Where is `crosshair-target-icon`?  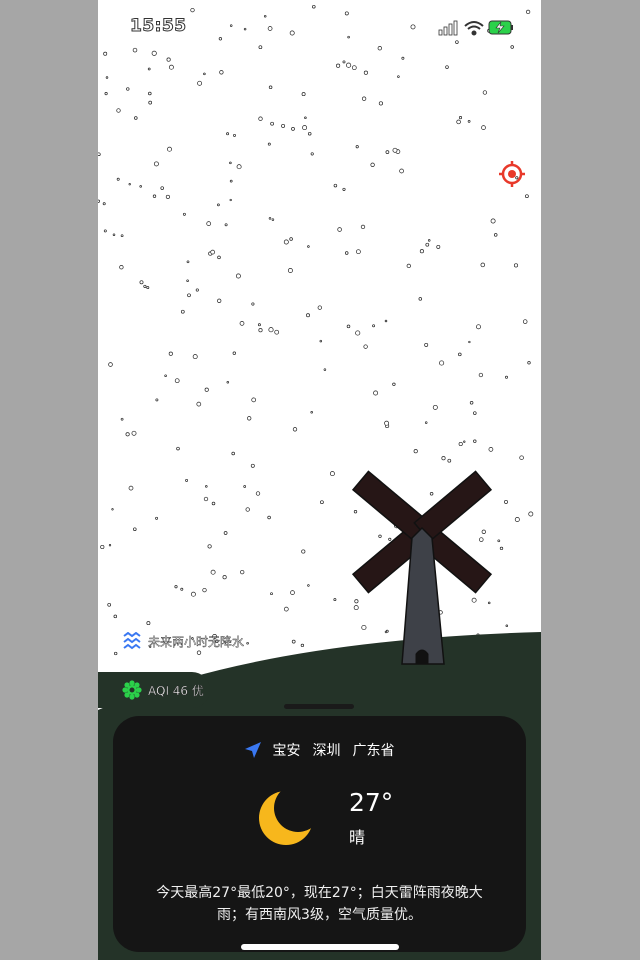
crosshair-target-icon is located at coordinates (512, 174).